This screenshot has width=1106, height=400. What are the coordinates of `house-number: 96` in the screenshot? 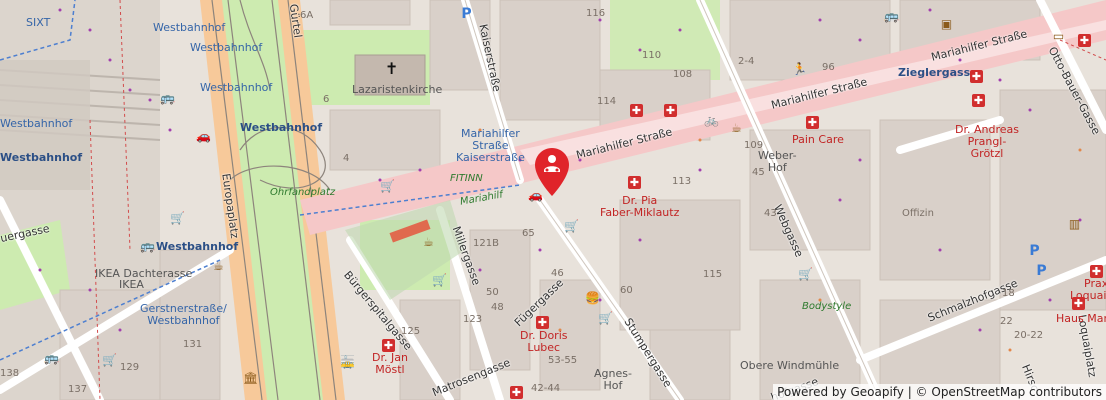 It's located at (828, 67).